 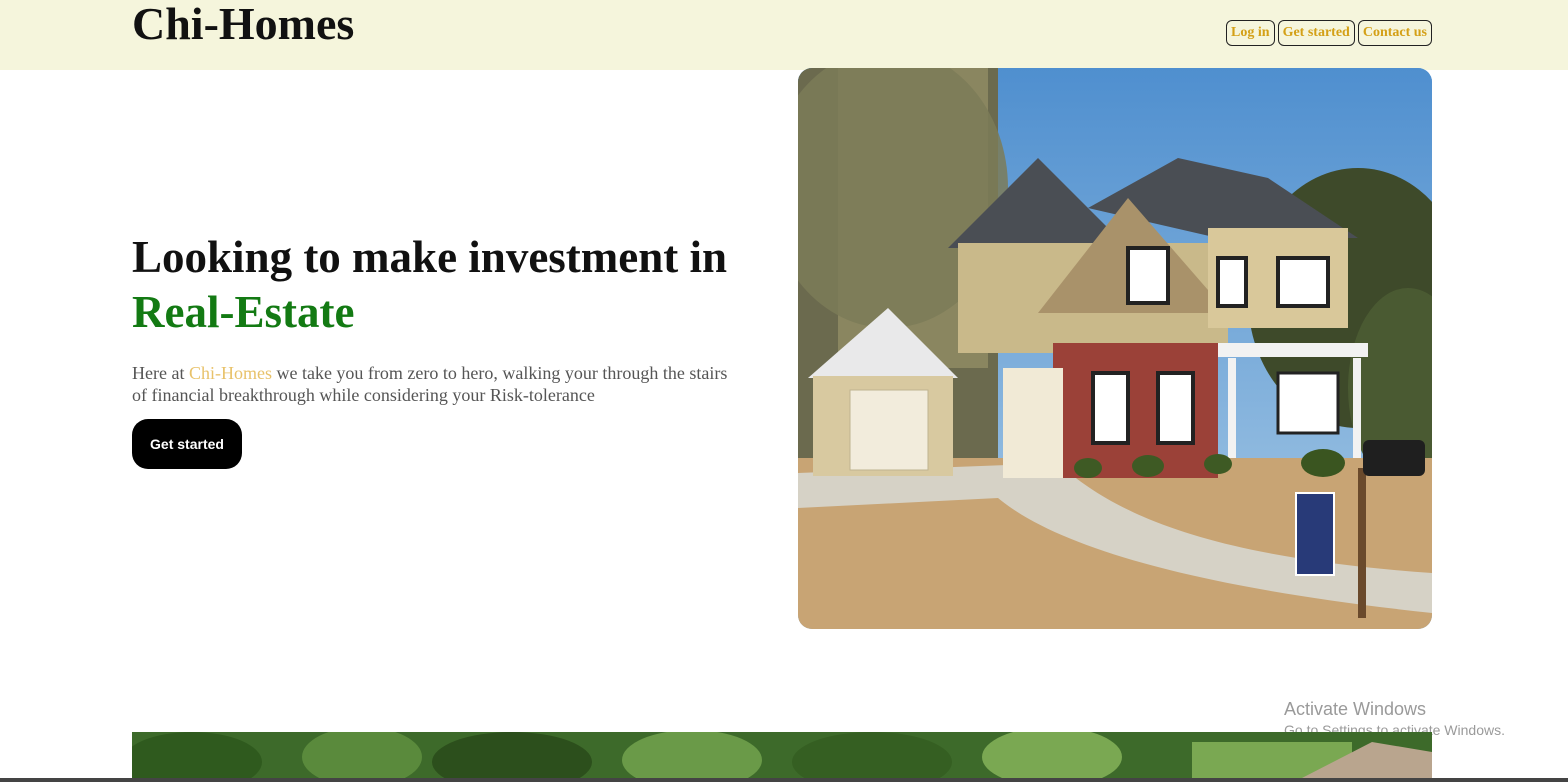 What do you see at coordinates (1355, 709) in the screenshot?
I see `watermark-title: Activate Windows` at bounding box center [1355, 709].